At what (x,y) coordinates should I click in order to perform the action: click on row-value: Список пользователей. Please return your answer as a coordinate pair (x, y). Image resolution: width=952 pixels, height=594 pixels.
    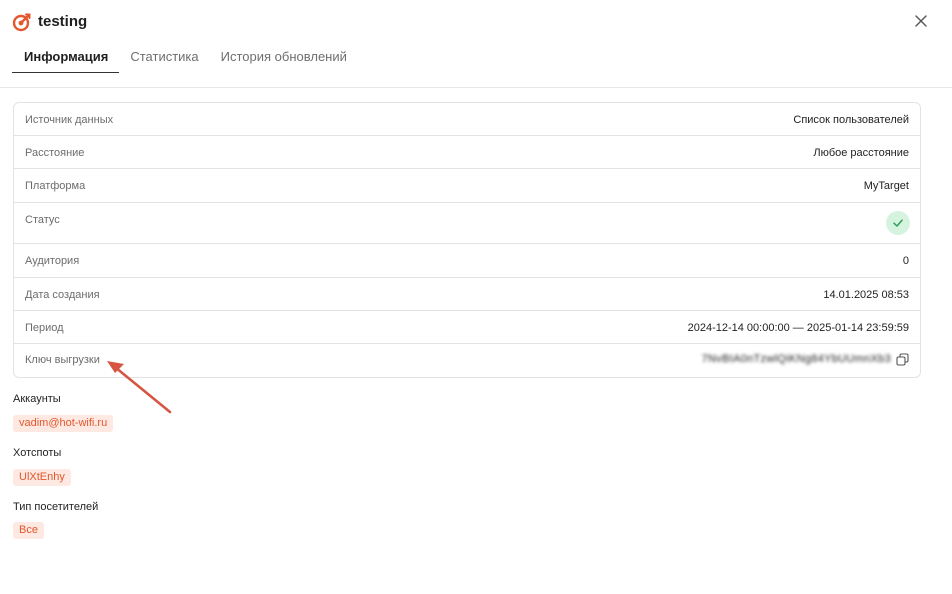
    Looking at the image, I should click on (851, 120).